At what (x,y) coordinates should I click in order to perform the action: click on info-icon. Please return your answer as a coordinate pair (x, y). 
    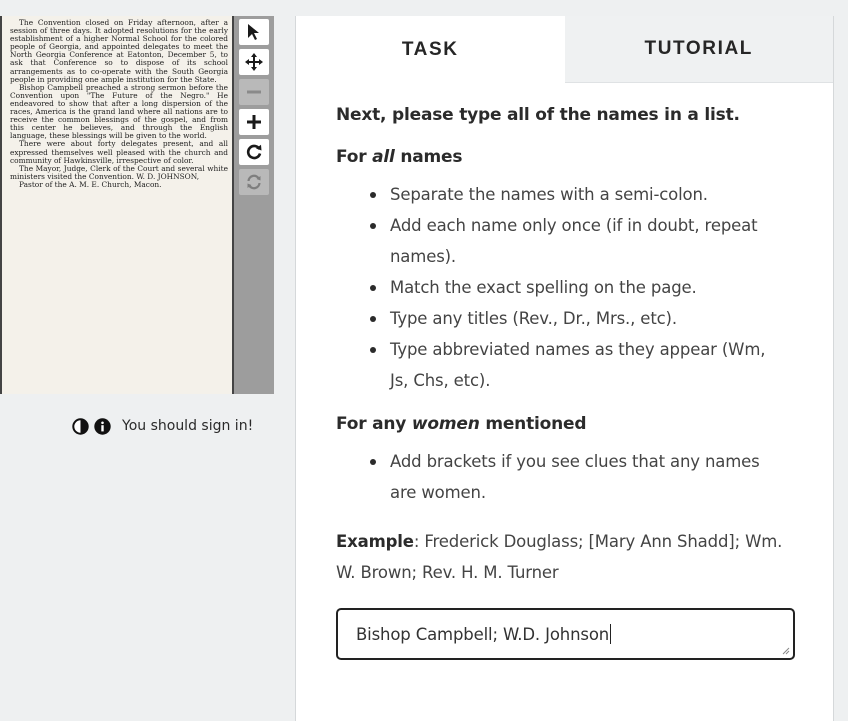
    Looking at the image, I should click on (102, 426).